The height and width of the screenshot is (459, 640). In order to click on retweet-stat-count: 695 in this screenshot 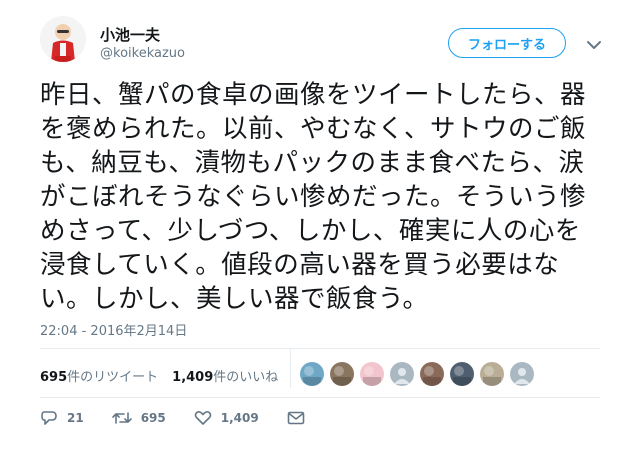, I will do `click(54, 377)`.